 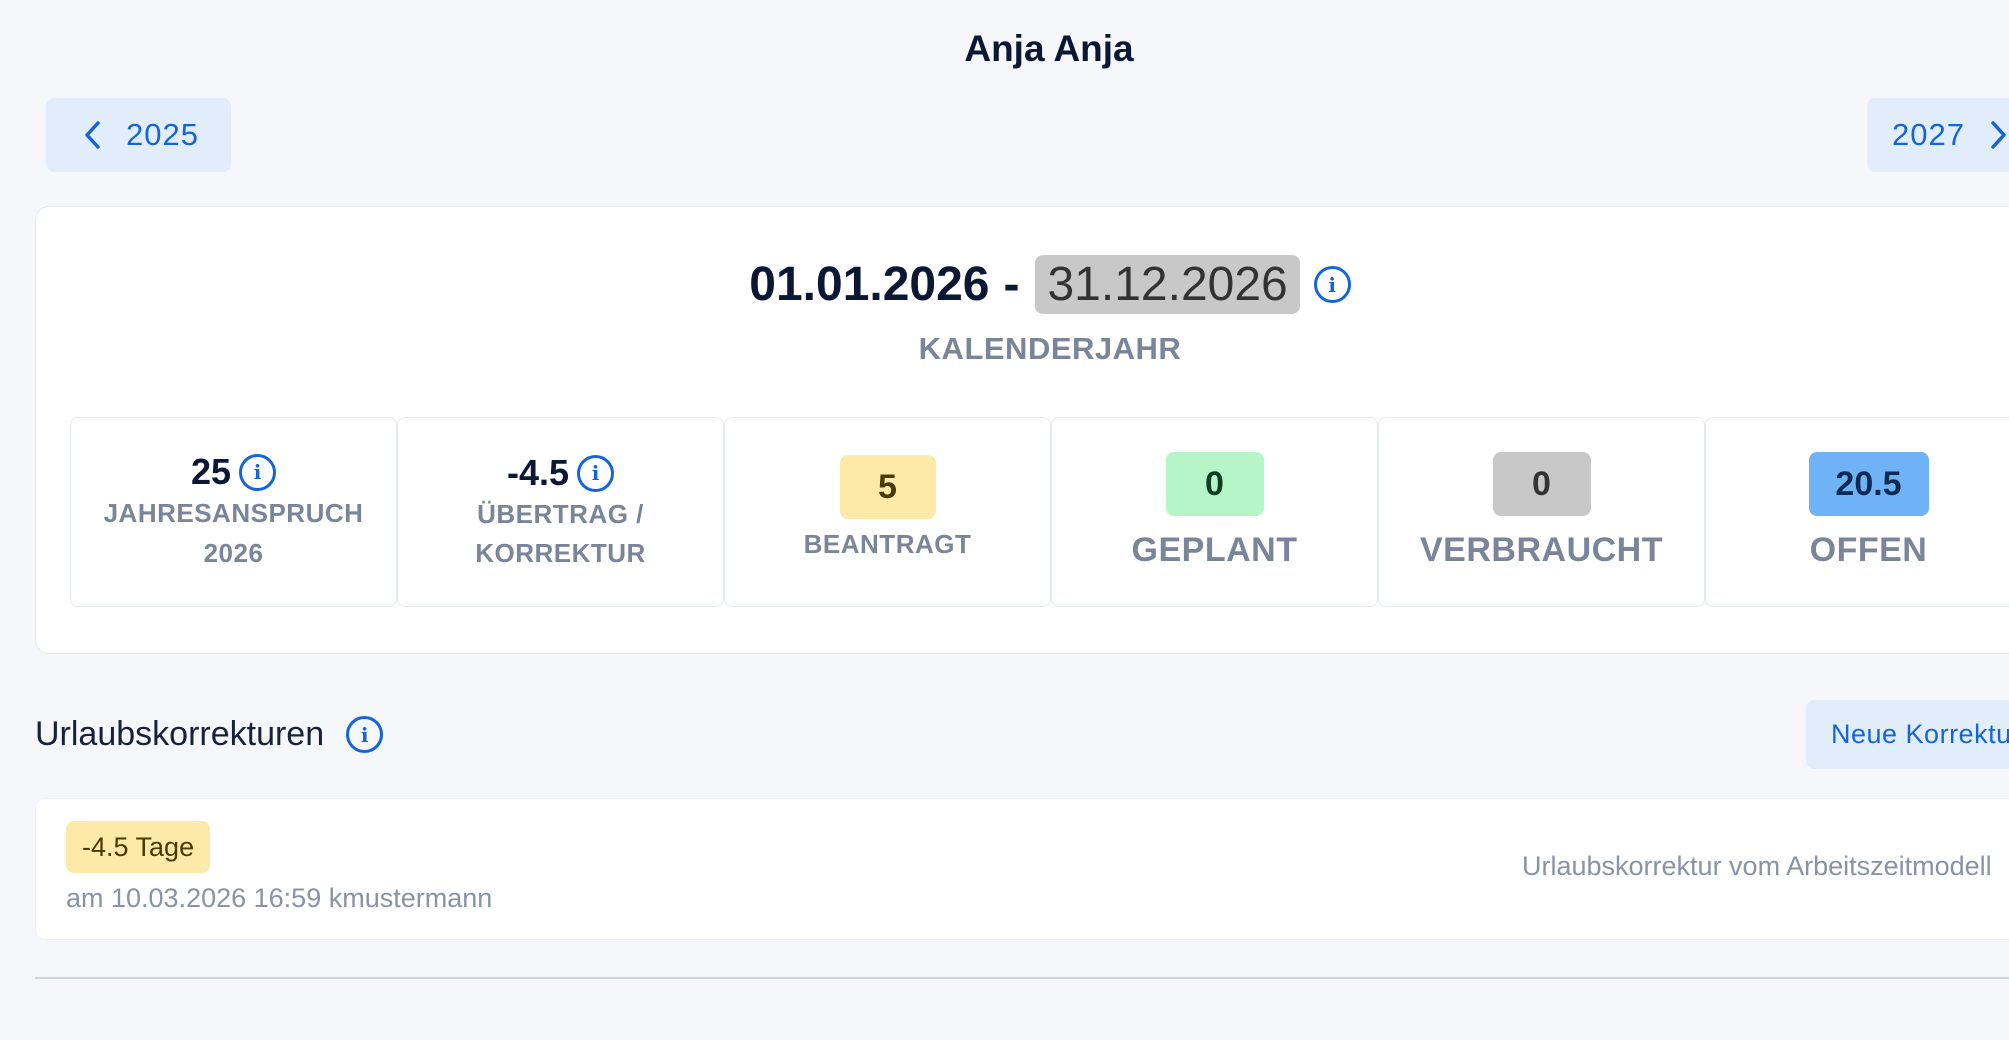 I want to click on period-end: 31.12.2026, so click(x=1167, y=284).